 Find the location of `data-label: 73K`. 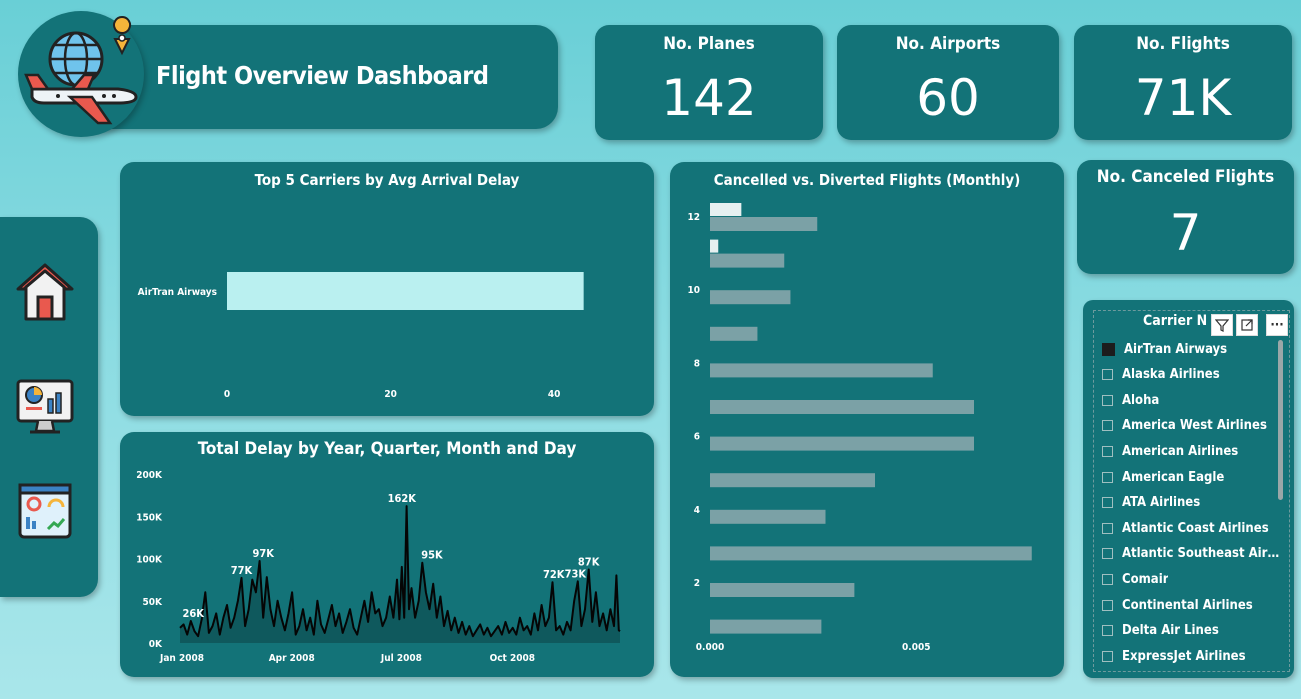

data-label: 73K is located at coordinates (576, 573).